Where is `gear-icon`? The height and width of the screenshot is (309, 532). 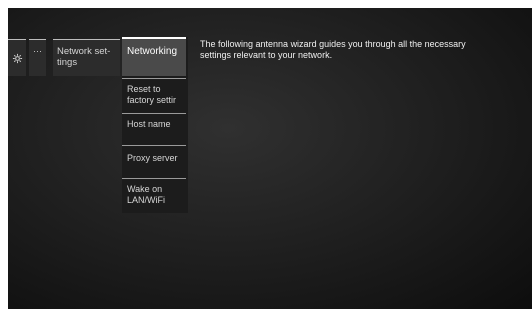 gear-icon is located at coordinates (17, 58).